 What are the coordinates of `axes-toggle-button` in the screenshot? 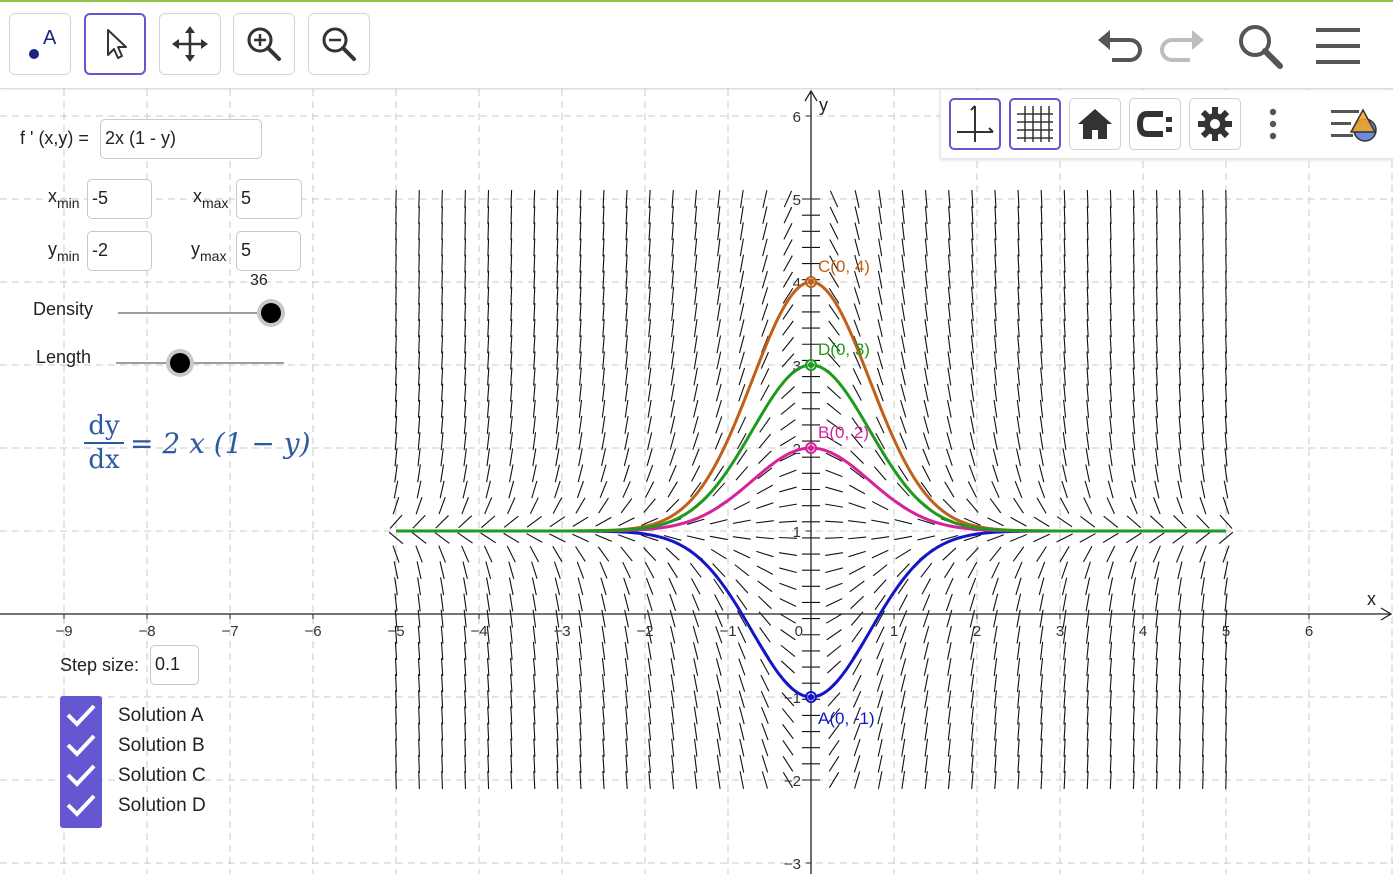 It's located at (975, 124).